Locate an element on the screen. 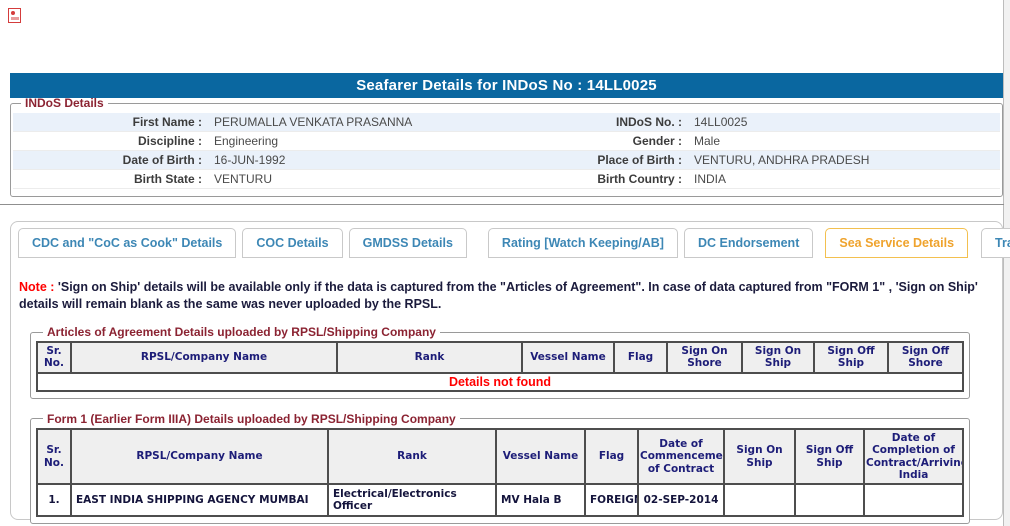  place-of-birth-label: Place of Birth : is located at coordinates (639, 160).